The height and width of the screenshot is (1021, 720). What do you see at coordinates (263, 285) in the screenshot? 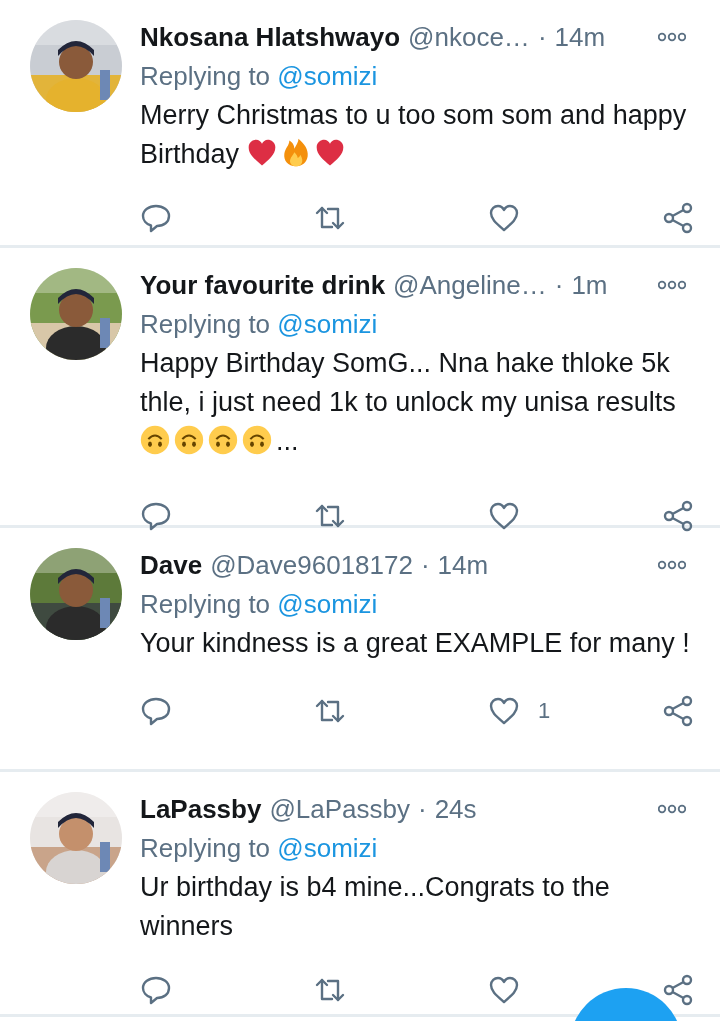
I see `user-name: Your favourite drink` at bounding box center [263, 285].